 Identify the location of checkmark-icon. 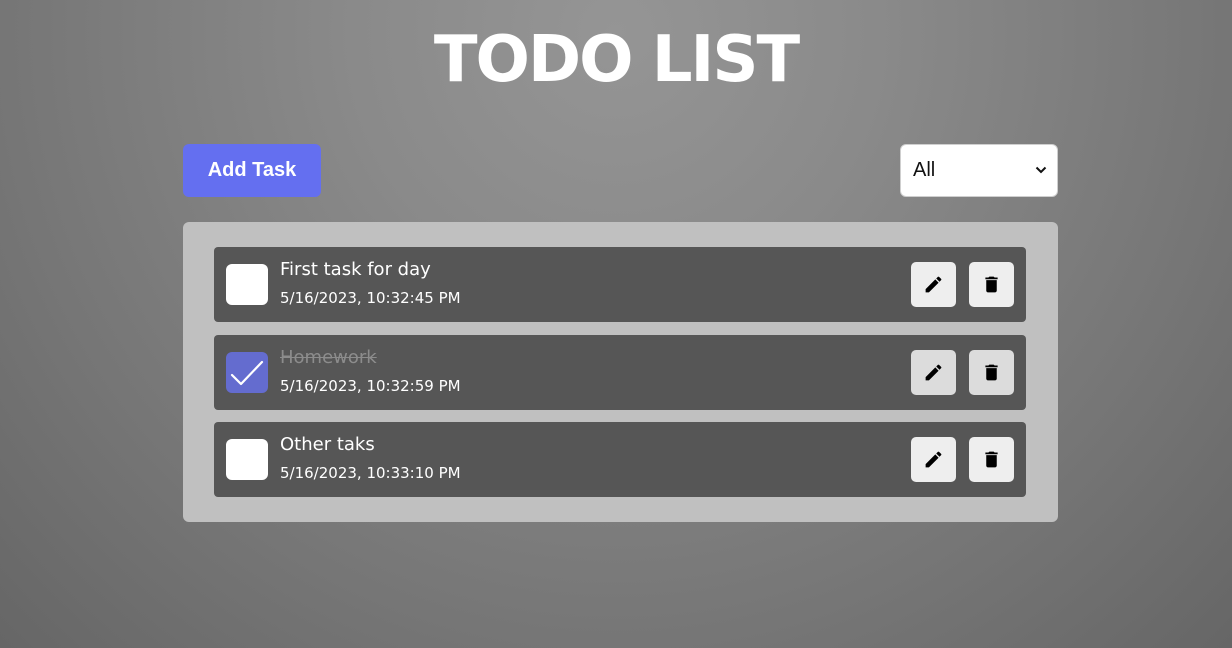
(247, 373).